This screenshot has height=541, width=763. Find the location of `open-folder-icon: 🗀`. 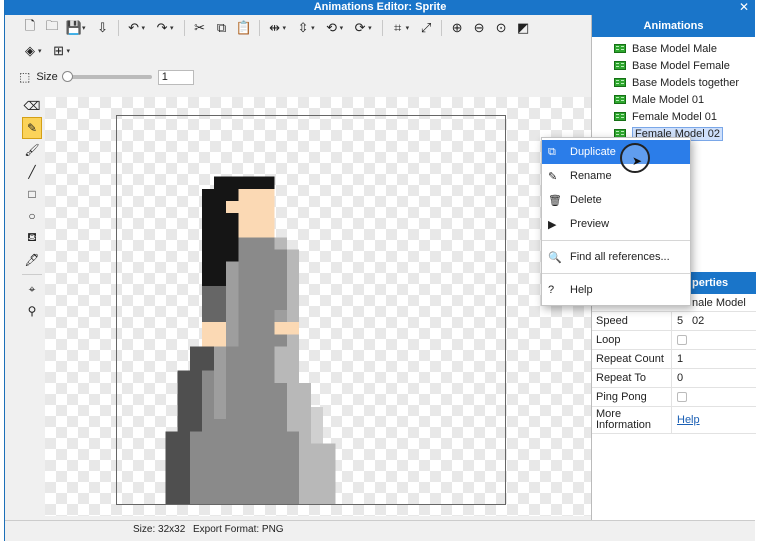

open-folder-icon: 🗀 is located at coordinates (52, 28).